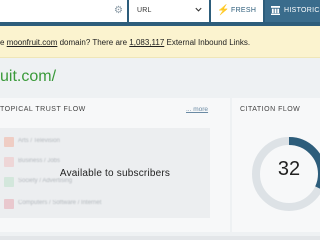  What do you see at coordinates (302, 10) in the screenshot?
I see `historic-label: HISTORIC` at bounding box center [302, 10].